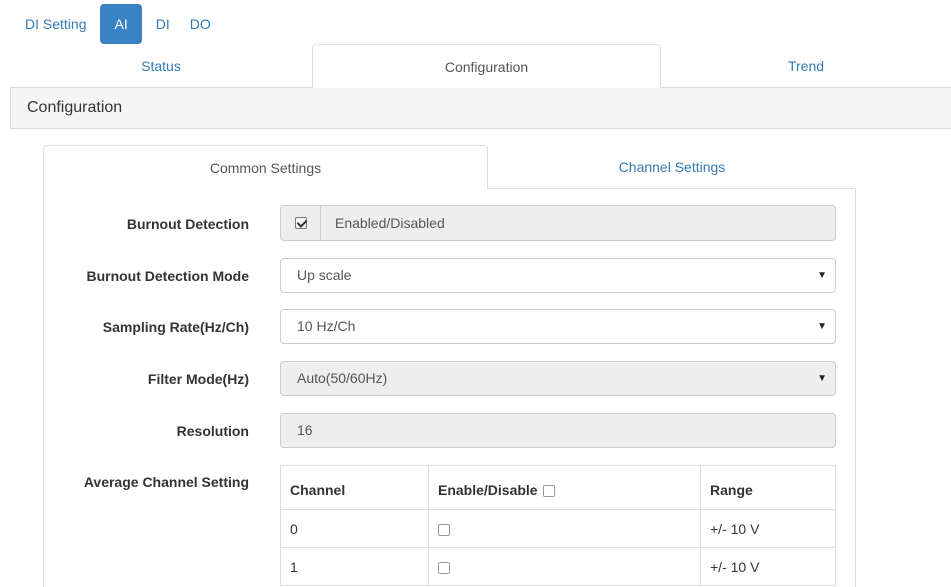 The image size is (951, 587). I want to click on channel-cell: 1, so click(354, 566).